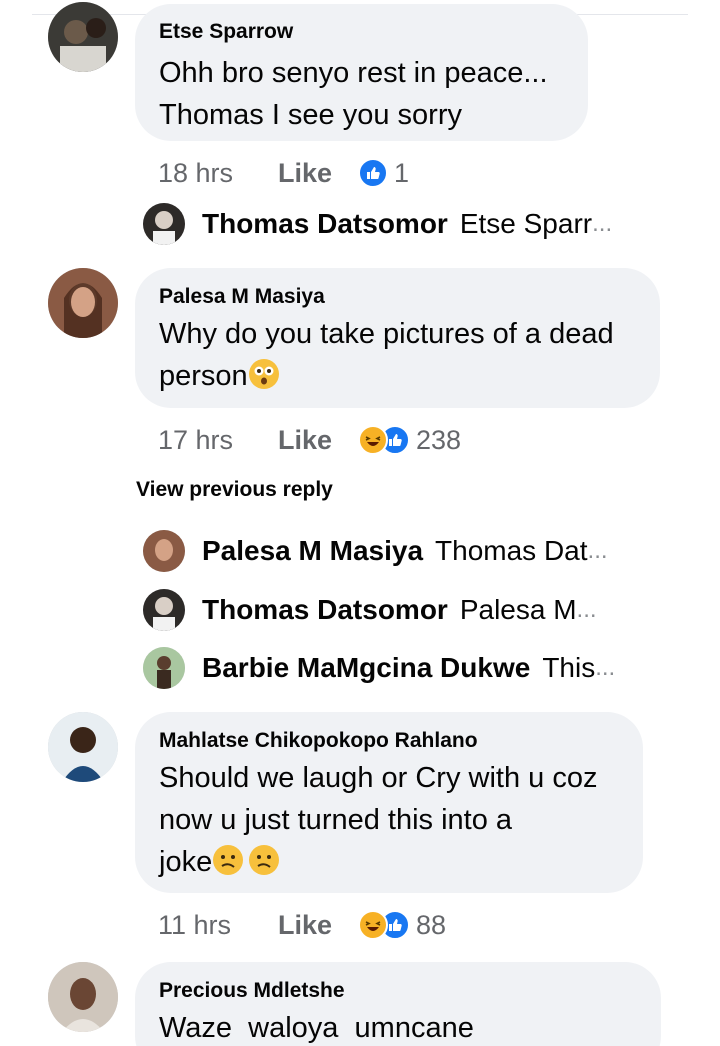 The height and width of the screenshot is (1046, 720). Describe the element at coordinates (439, 439) in the screenshot. I see `reaction-count: 238` at that location.